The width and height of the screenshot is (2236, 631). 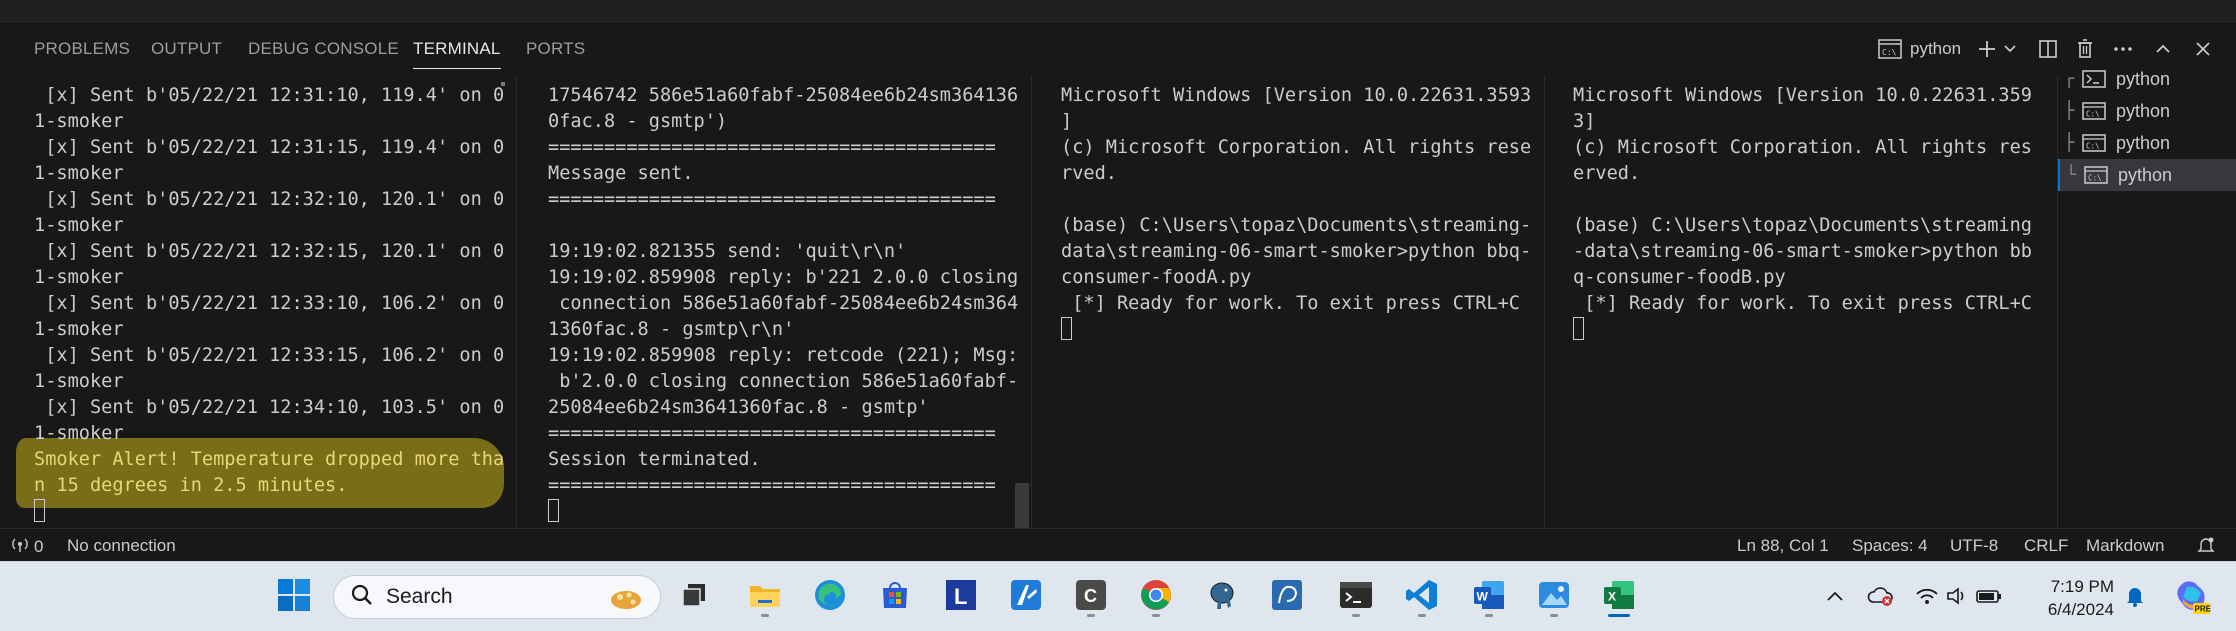 What do you see at coordinates (2147, 79) in the screenshot?
I see `terminal-list-item: ┌ python` at bounding box center [2147, 79].